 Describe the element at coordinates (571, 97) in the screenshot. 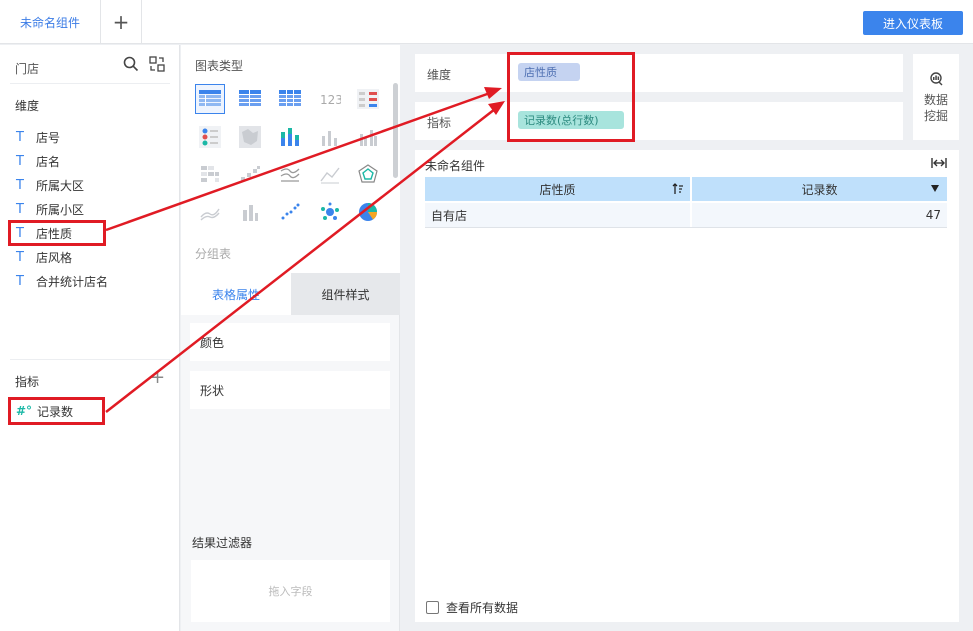

I see `annotation-box-drop-zone` at that location.